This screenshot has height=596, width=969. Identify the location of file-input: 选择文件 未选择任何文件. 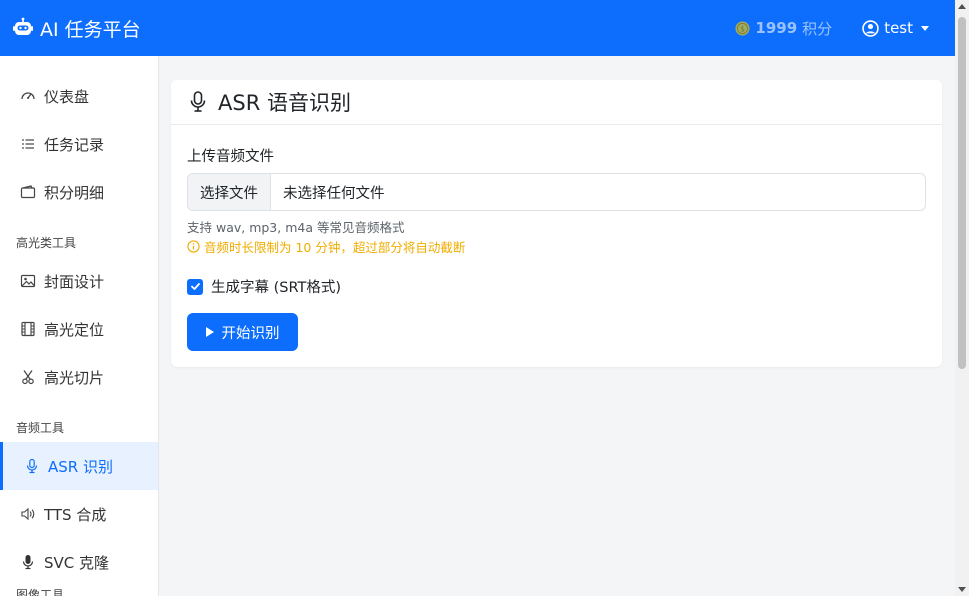
(556, 192).